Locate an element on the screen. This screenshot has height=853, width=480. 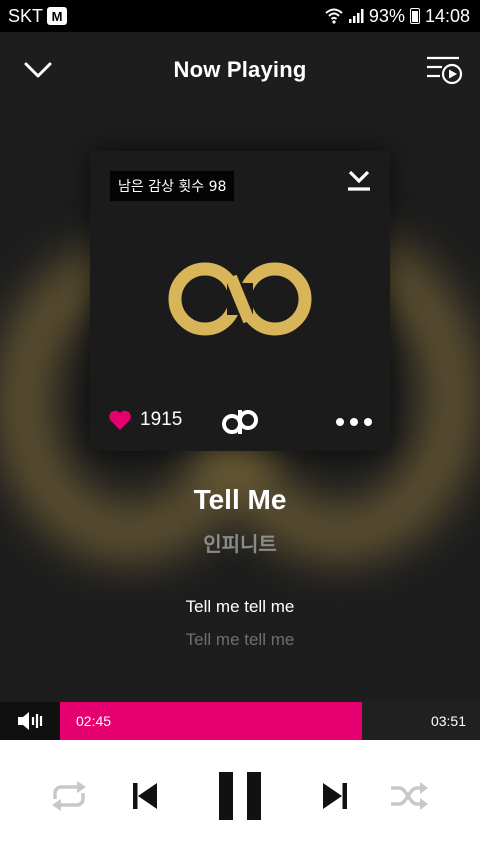
previous-icon is located at coordinates (145, 796).